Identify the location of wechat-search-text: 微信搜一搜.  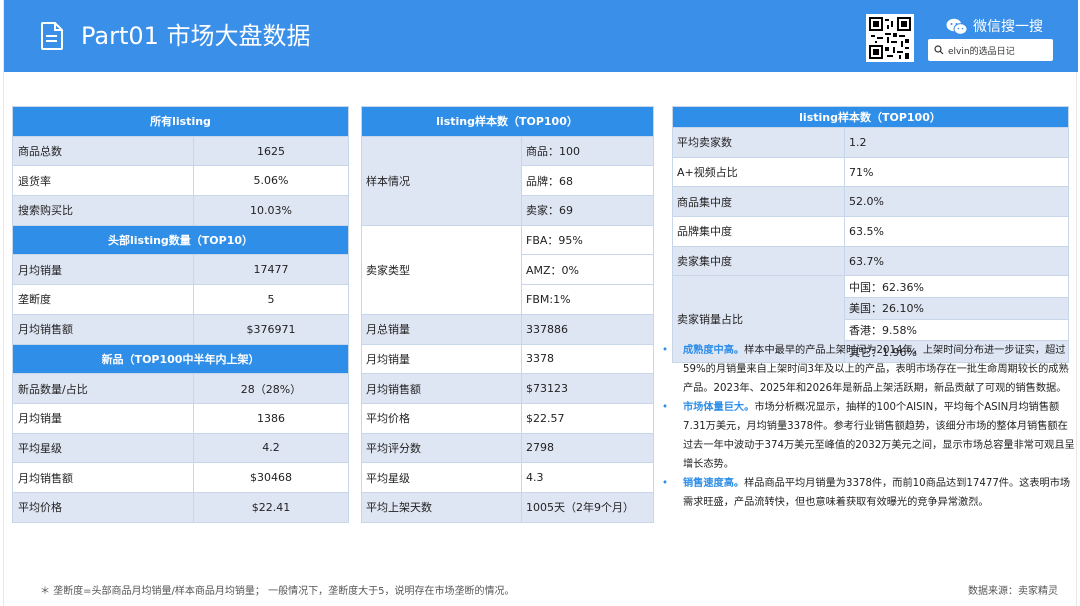
(1008, 27).